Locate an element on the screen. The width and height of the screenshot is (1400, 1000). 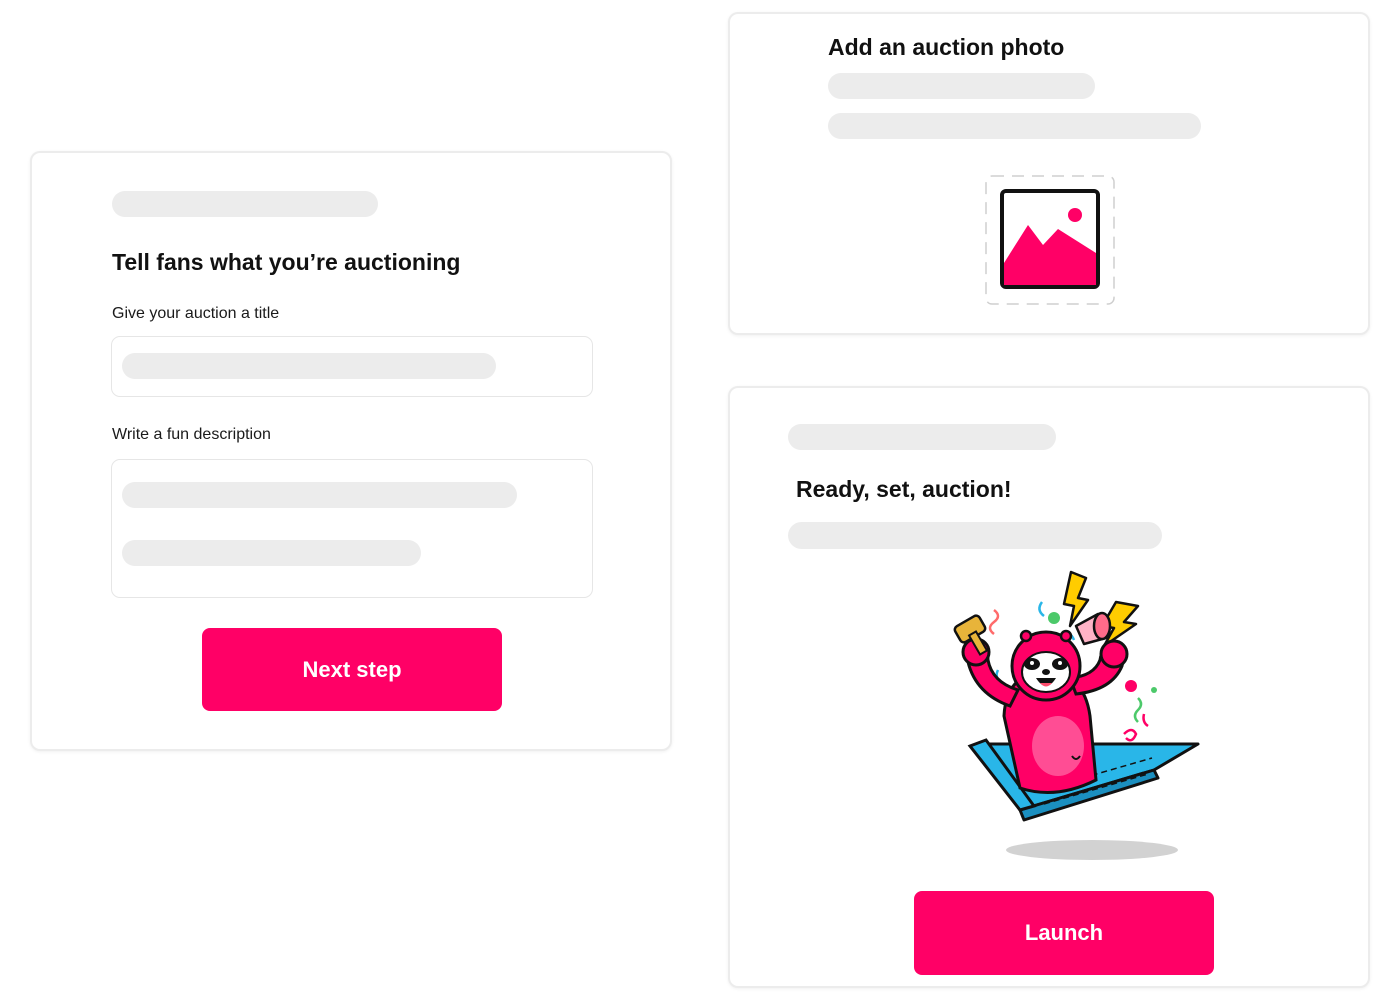
photo-heading: Add an auction photo is located at coordinates (946, 47).